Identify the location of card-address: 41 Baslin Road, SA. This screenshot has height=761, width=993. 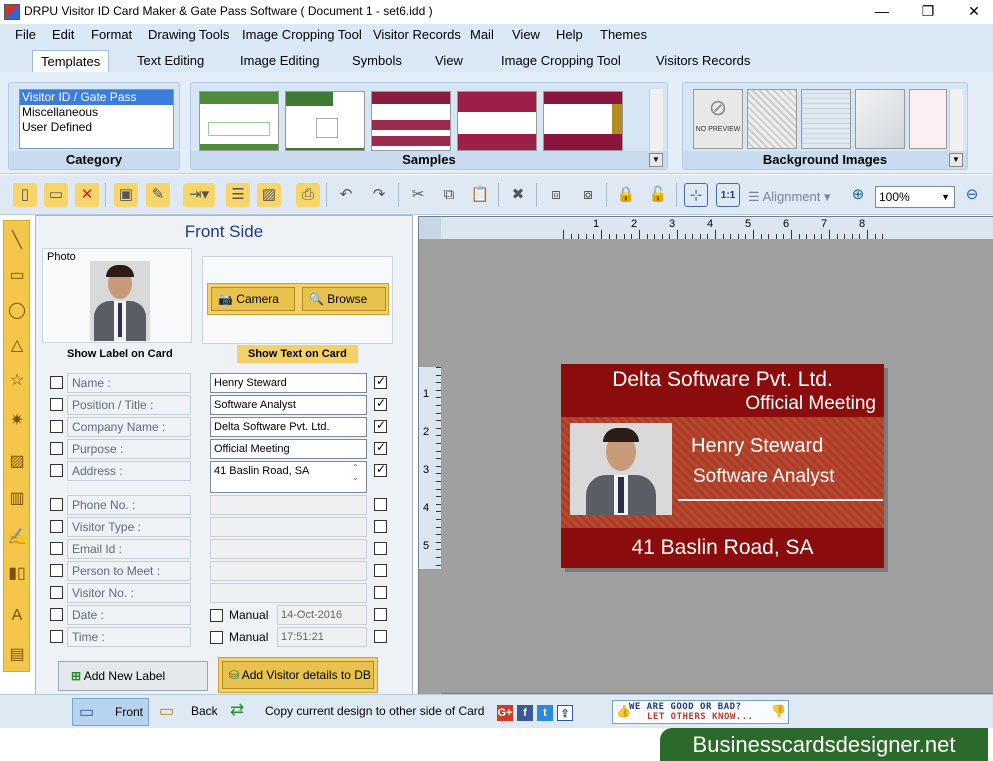
(722, 548).